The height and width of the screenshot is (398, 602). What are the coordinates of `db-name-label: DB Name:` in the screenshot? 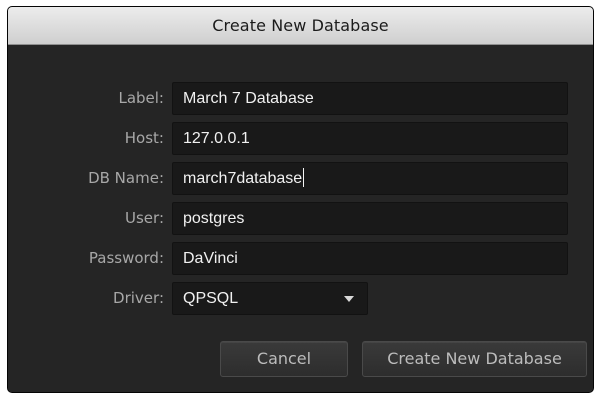 It's located at (126, 178).